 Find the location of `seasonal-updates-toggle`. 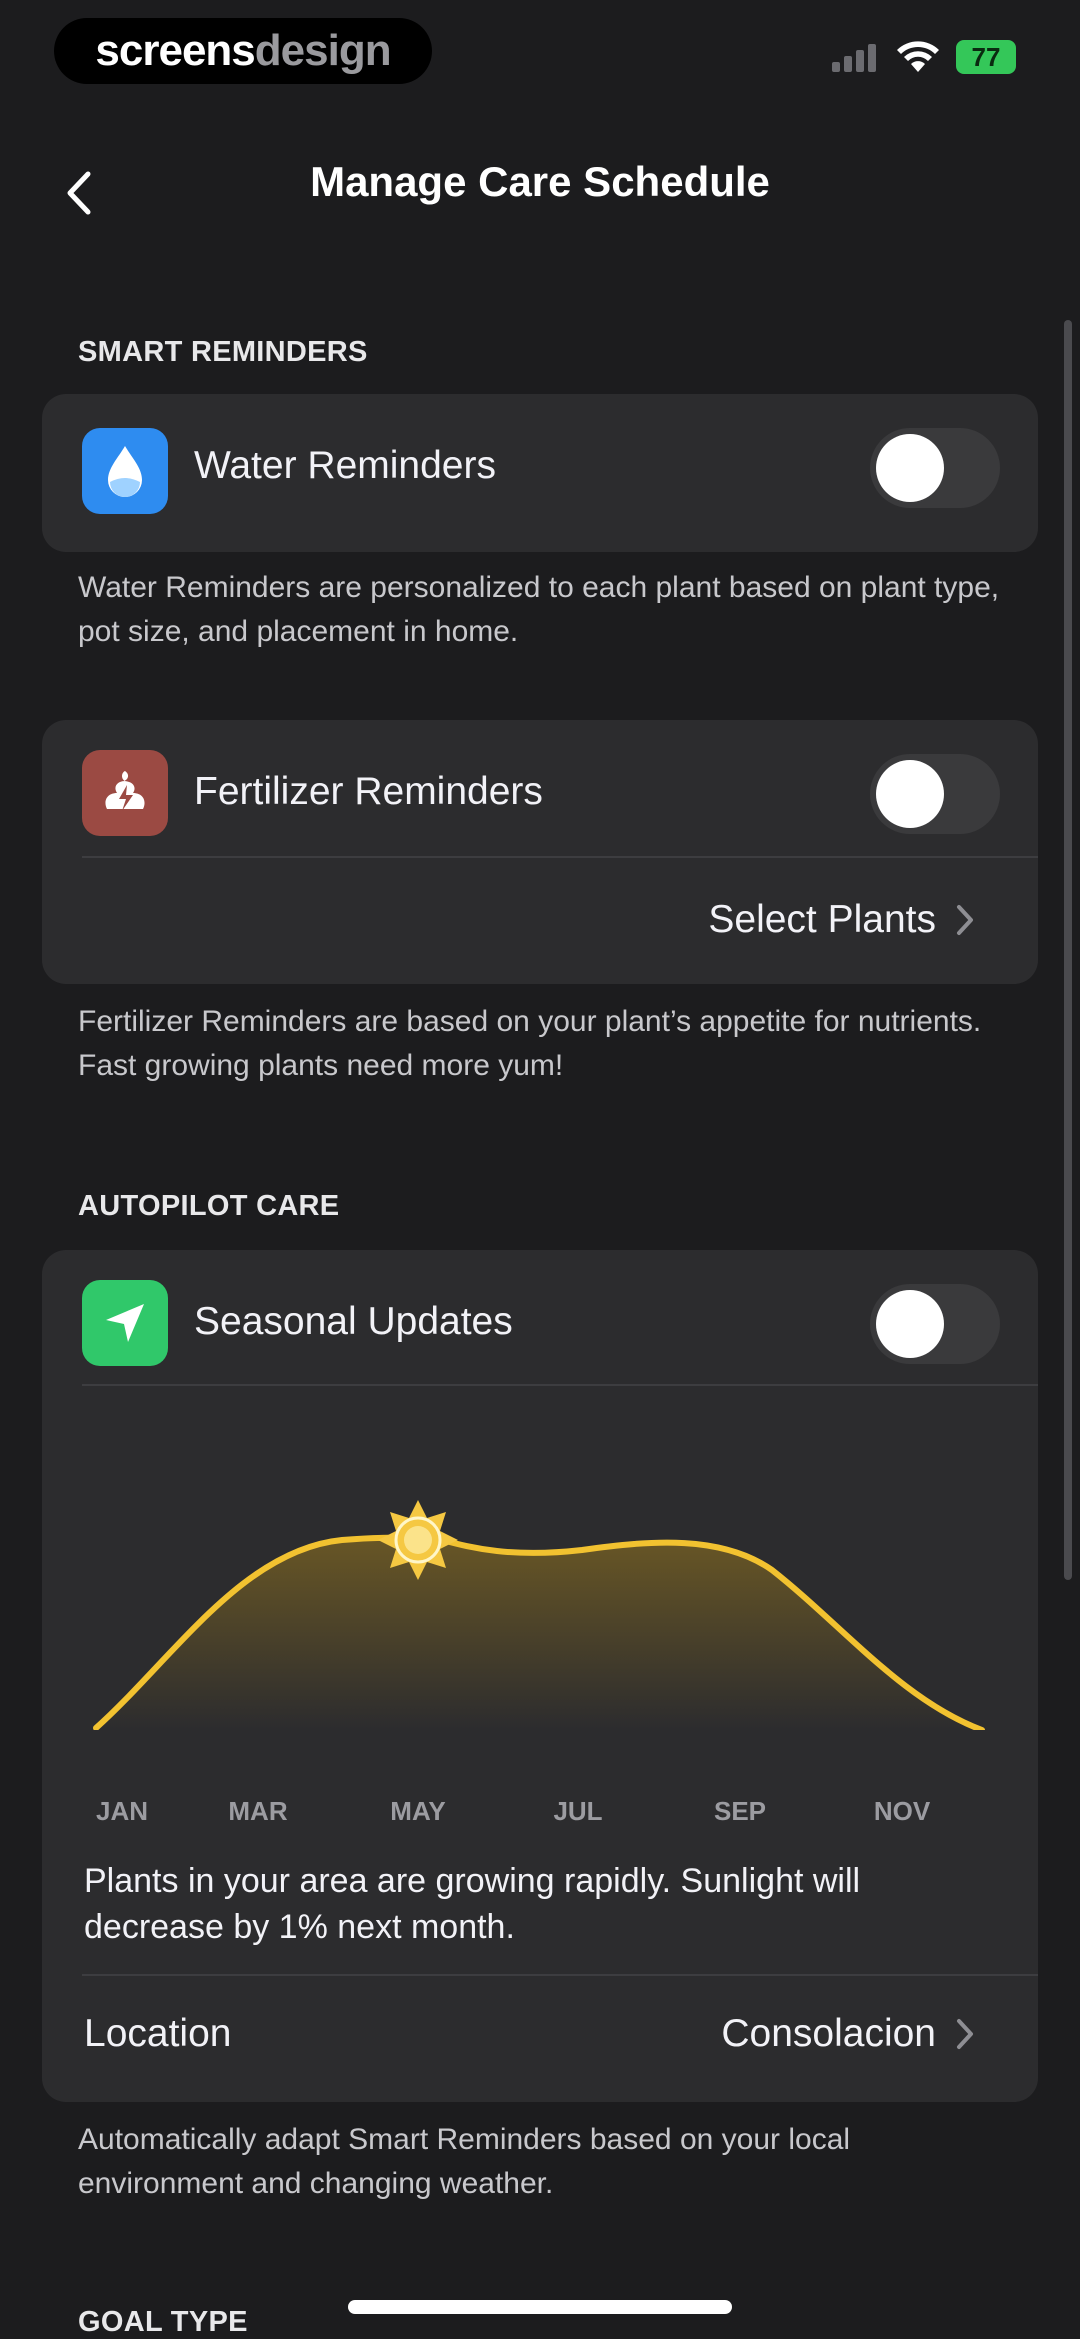

seasonal-updates-toggle is located at coordinates (935, 1324).